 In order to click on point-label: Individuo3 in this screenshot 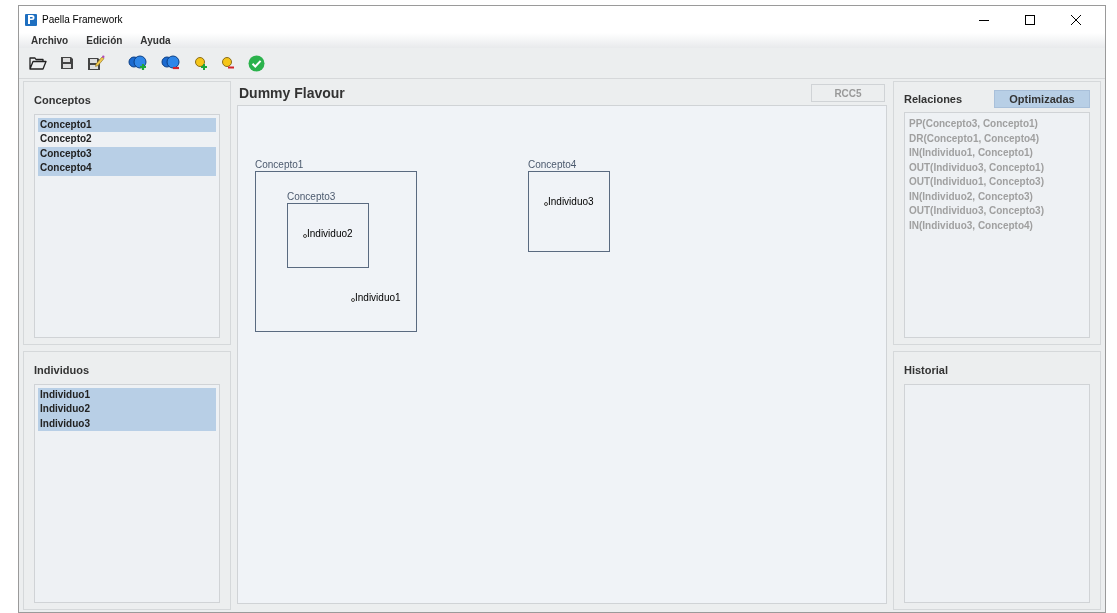, I will do `click(571, 202)`.